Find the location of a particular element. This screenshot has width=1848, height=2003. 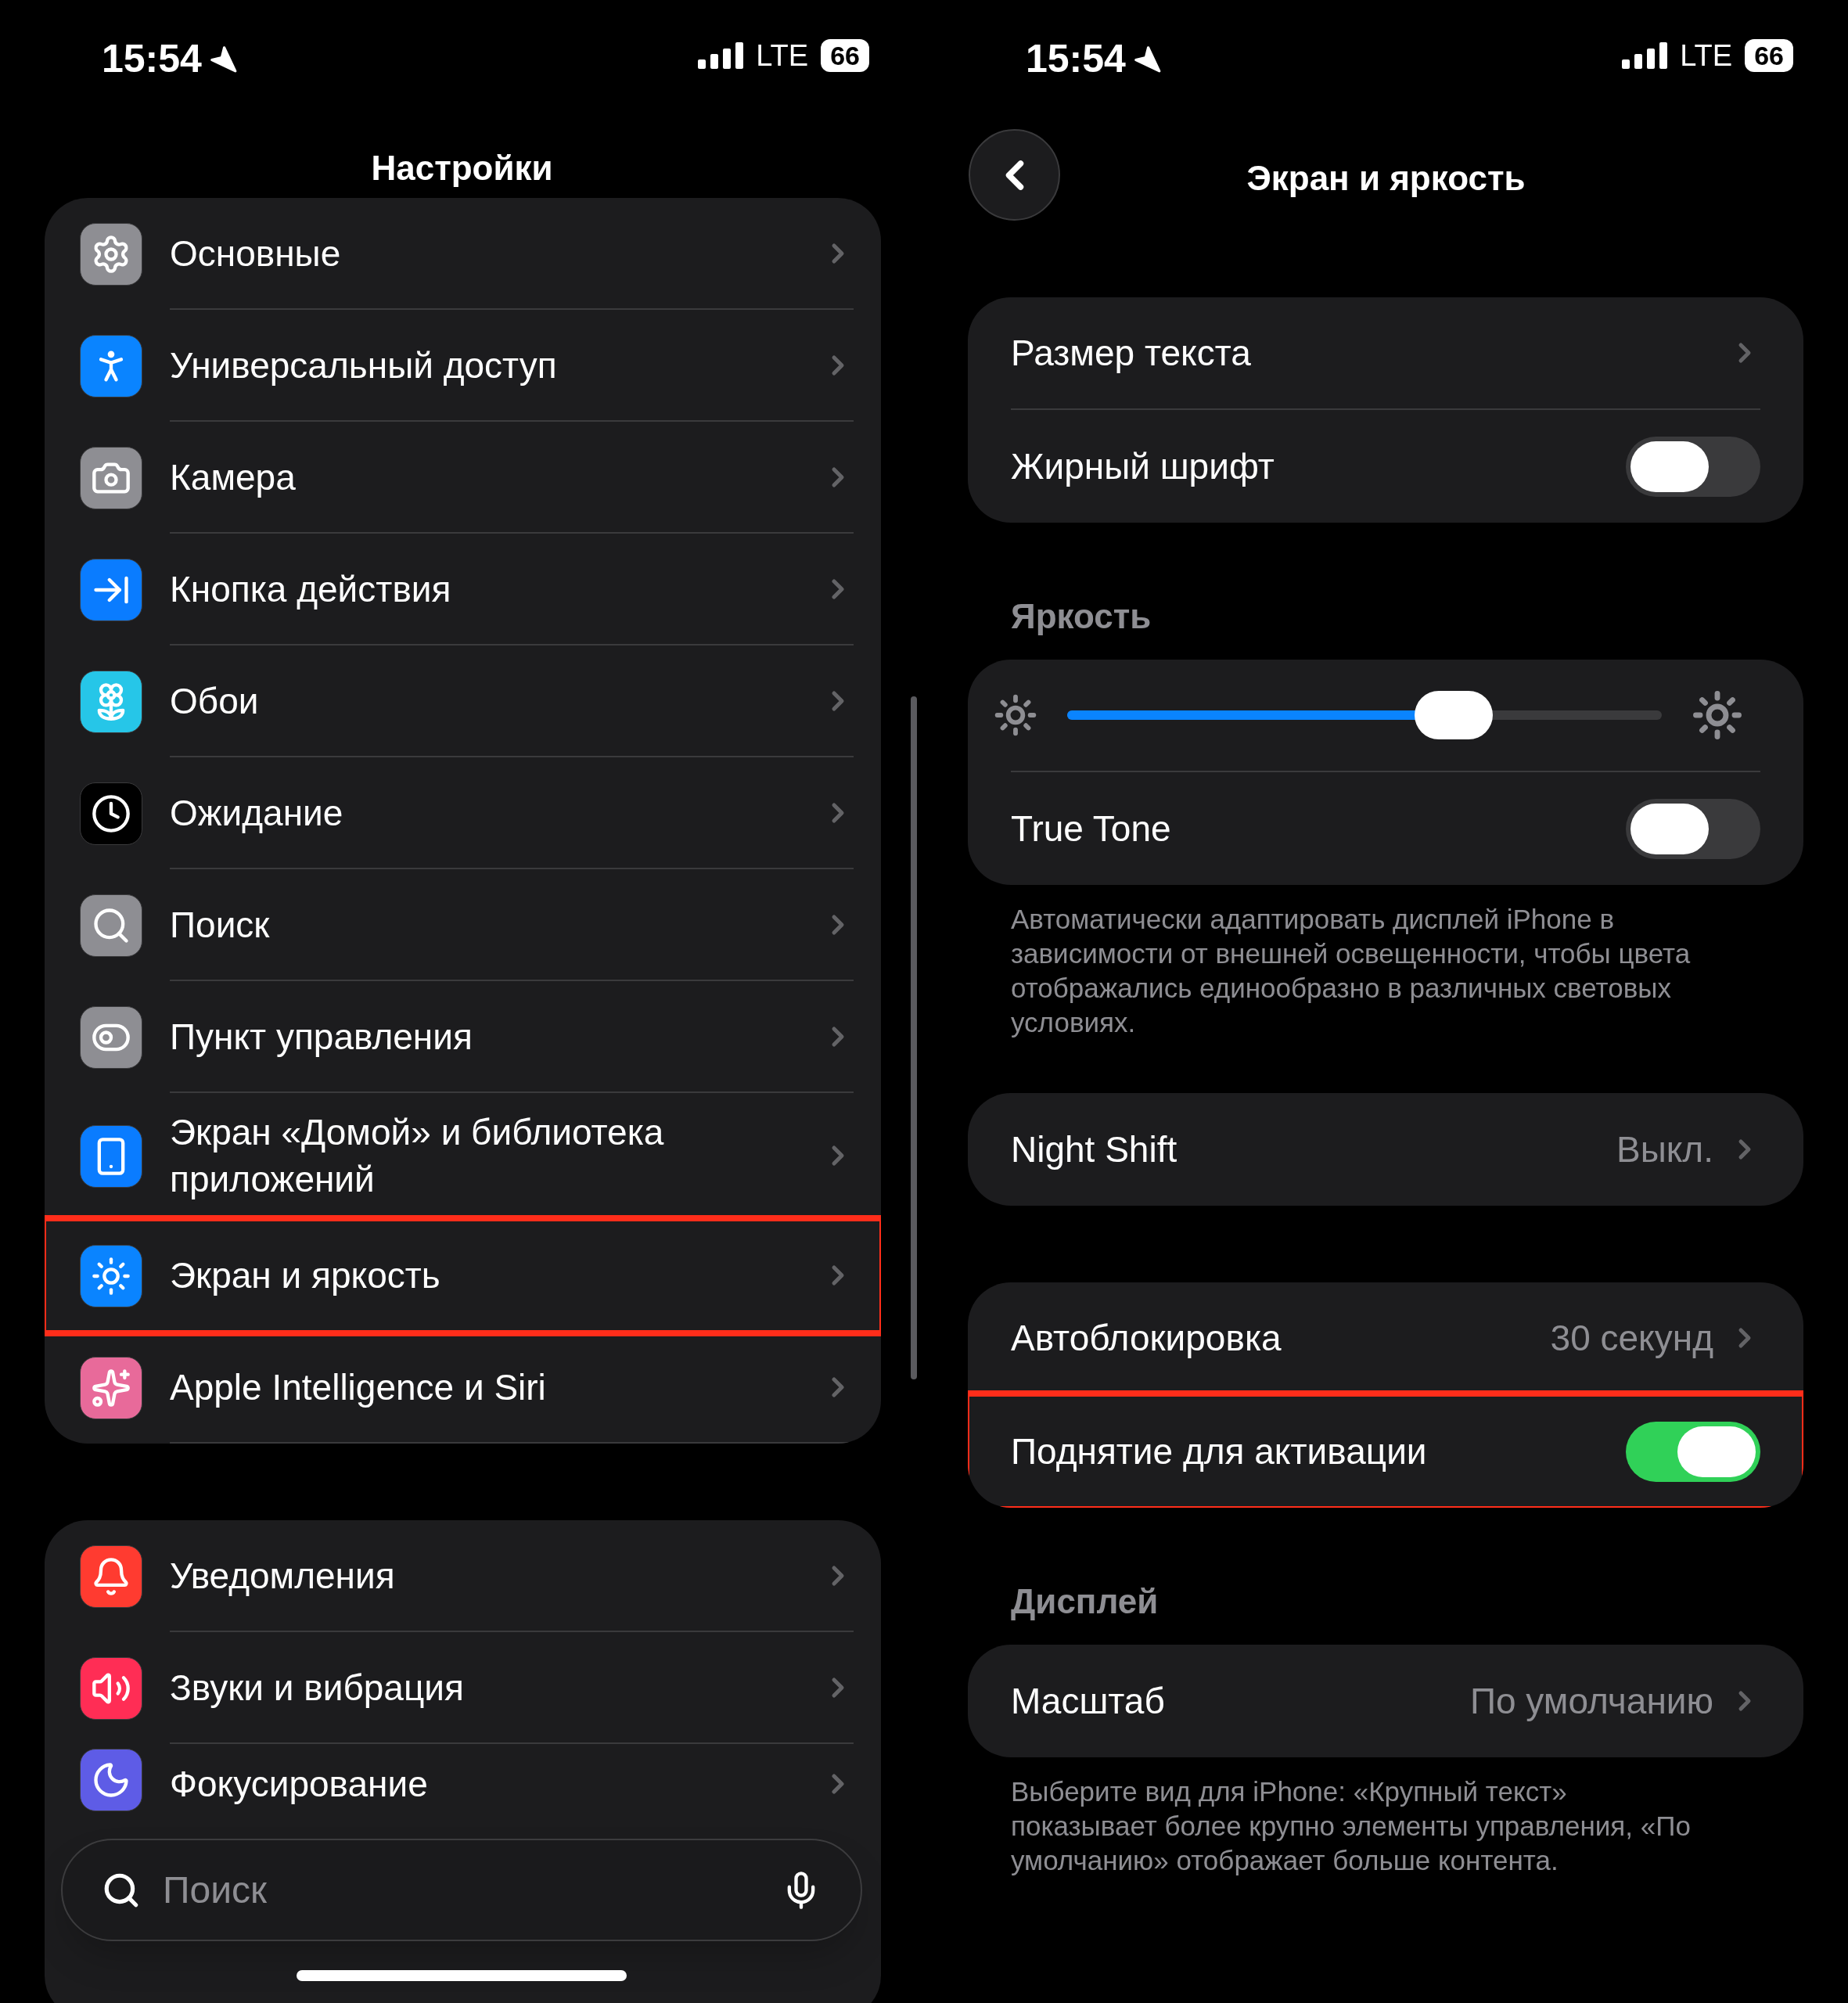

settings-row: Масштаб По умолчанию is located at coordinates (1385, 1701).